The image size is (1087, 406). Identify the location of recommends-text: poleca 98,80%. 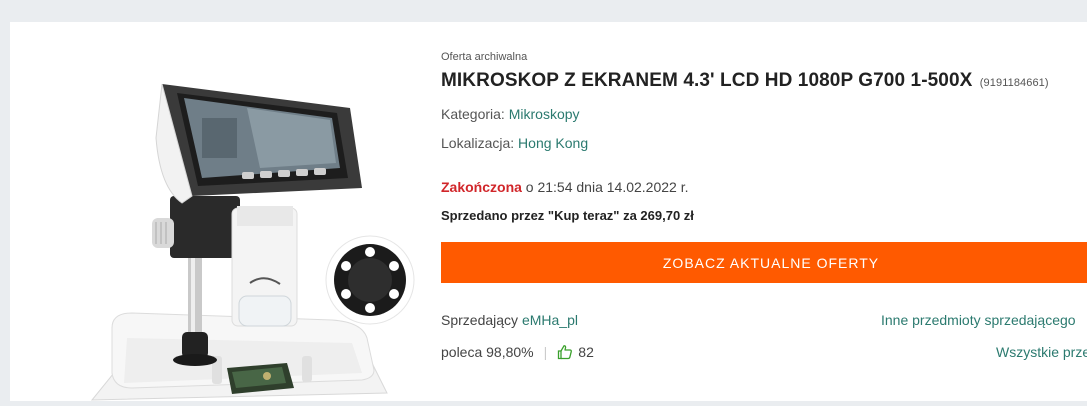
(487, 352).